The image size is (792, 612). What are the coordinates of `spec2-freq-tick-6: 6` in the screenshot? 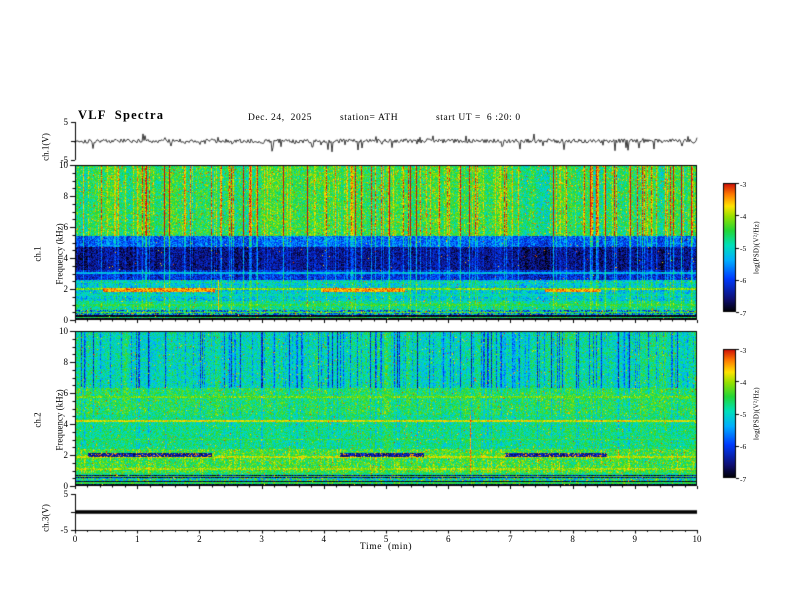 It's located at (66, 392).